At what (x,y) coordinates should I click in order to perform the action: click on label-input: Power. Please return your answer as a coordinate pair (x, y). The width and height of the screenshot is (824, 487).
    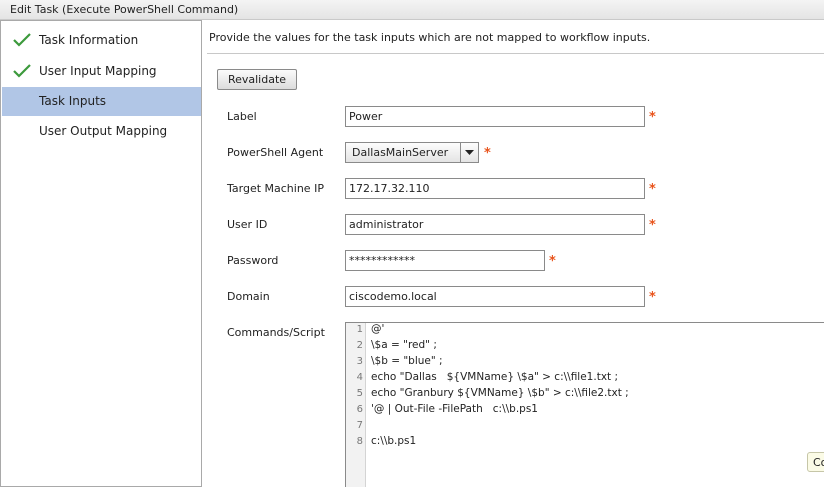
    Looking at the image, I should click on (495, 116).